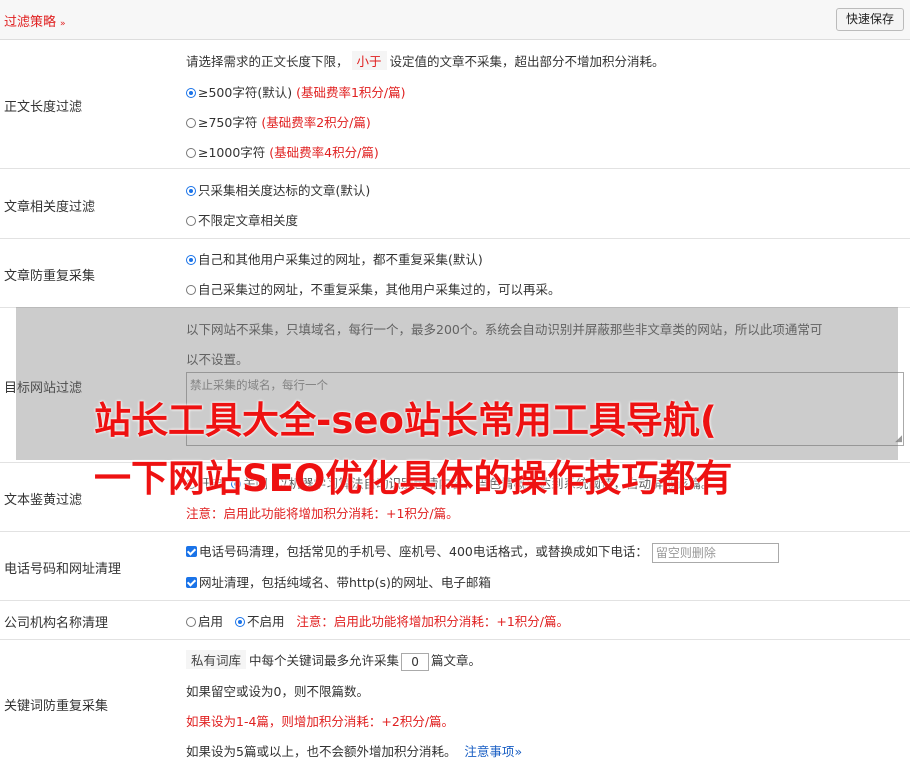 The image size is (912, 768). What do you see at coordinates (56, 706) in the screenshot?
I see `keyword-label: 关键词防重复采集` at bounding box center [56, 706].